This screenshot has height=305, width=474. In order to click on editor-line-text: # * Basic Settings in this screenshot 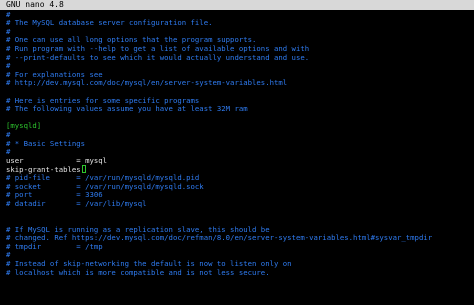, I will do `click(46, 143)`.